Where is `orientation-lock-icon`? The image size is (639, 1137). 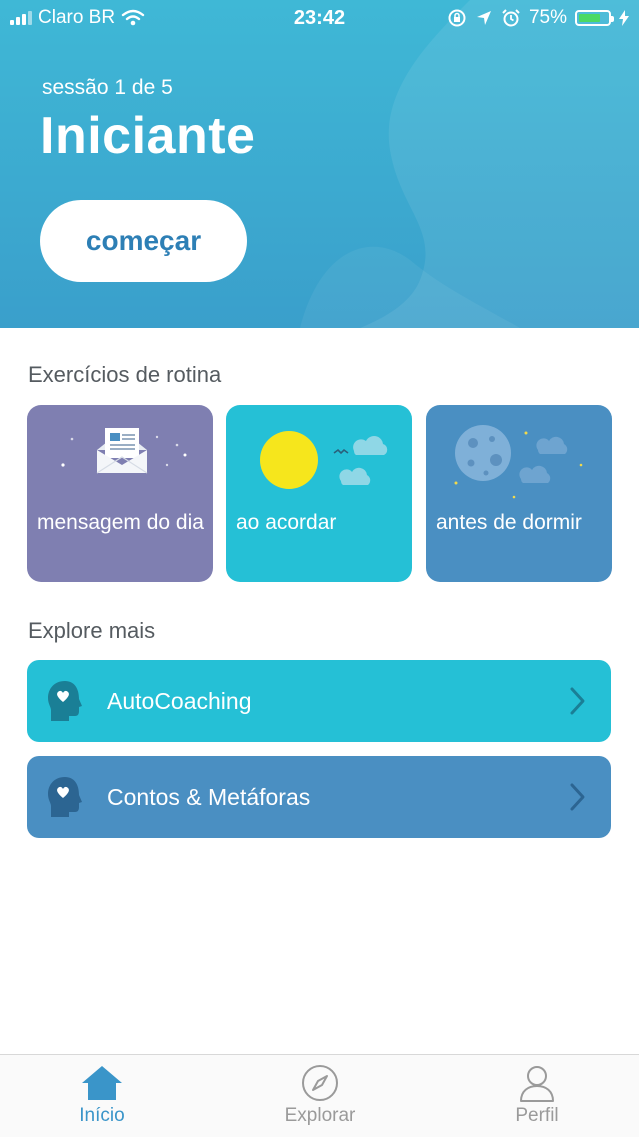
orientation-lock-icon is located at coordinates (457, 18).